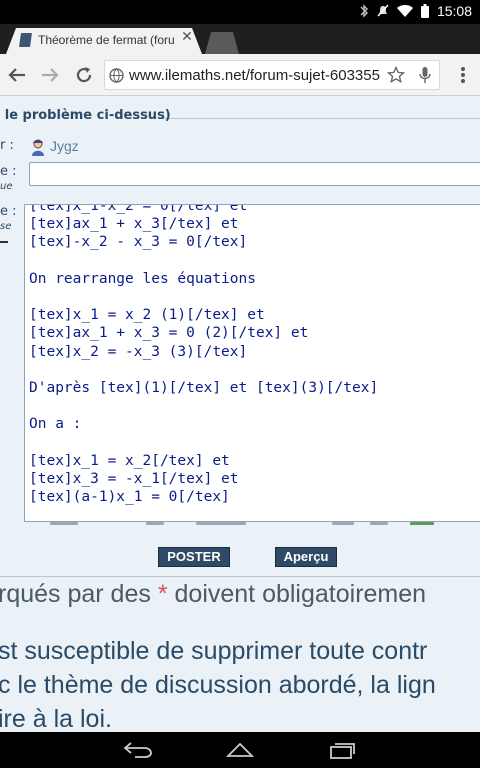  I want to click on required-star: *, so click(162, 594).